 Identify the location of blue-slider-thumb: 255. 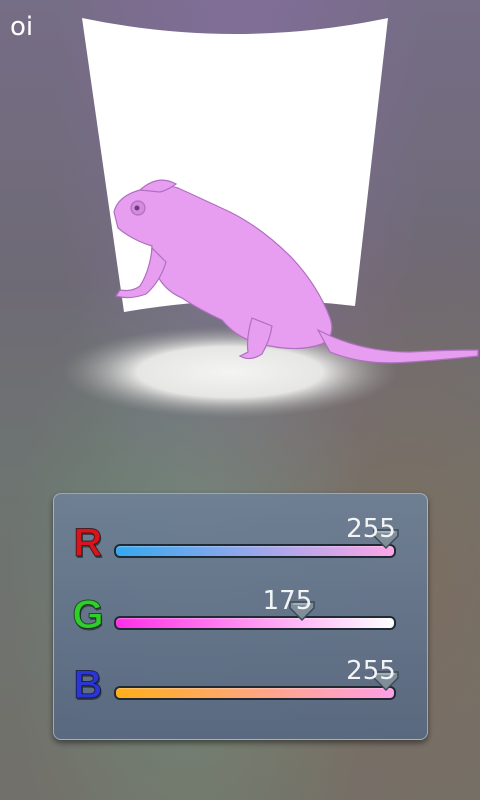
(373, 674).